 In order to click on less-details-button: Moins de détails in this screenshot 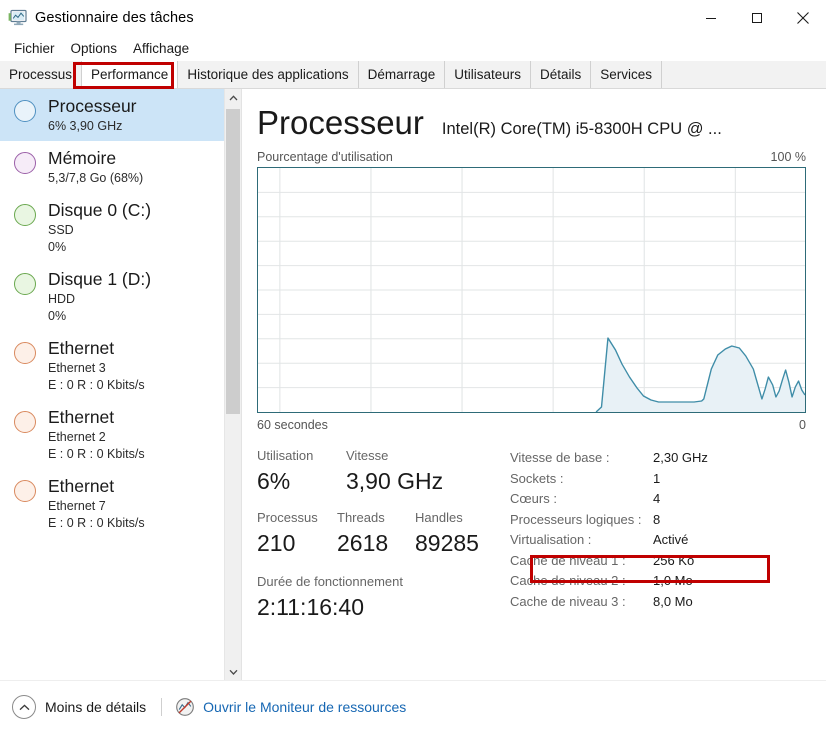, I will do `click(79, 707)`.